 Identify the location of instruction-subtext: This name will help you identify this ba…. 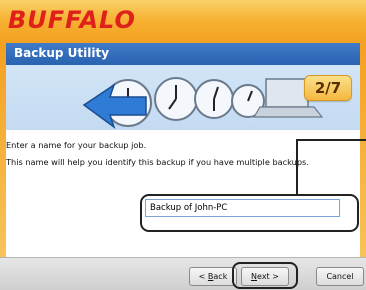
(157, 162).